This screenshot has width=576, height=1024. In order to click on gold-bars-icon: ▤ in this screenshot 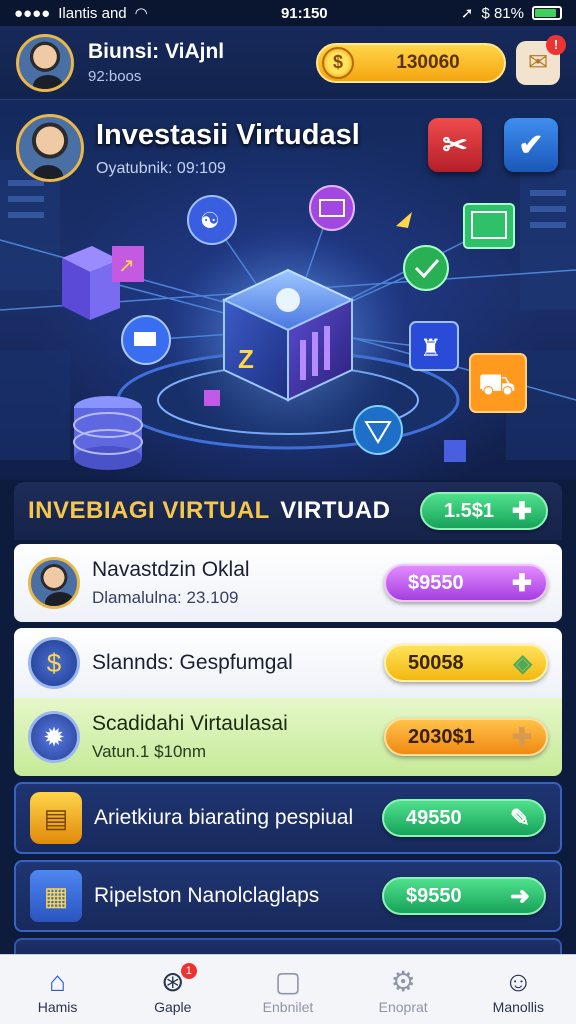, I will do `click(56, 818)`.